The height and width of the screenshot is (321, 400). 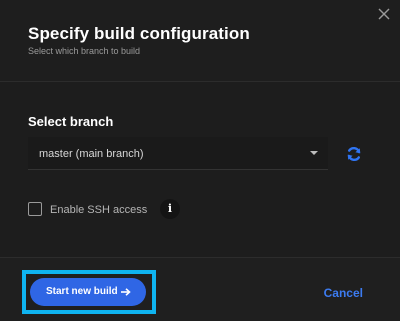 What do you see at coordinates (98, 210) in the screenshot?
I see `ssh-access-label: Enable SSH access` at bounding box center [98, 210].